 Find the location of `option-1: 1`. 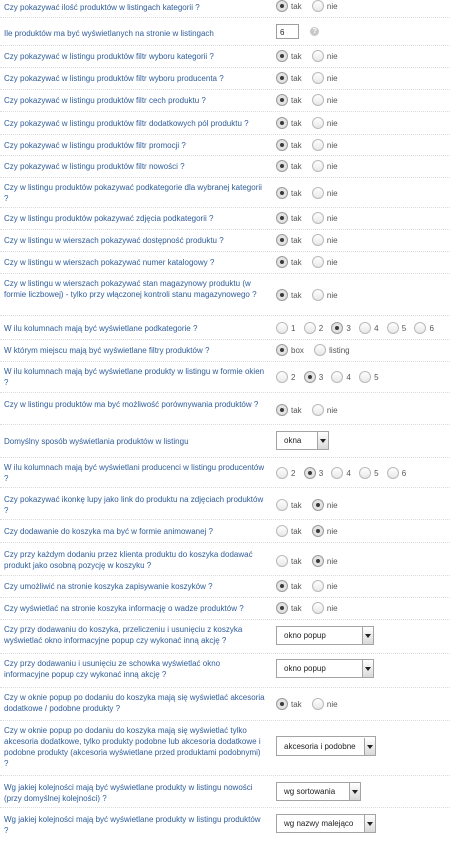

option-1: 1 is located at coordinates (285, 328).